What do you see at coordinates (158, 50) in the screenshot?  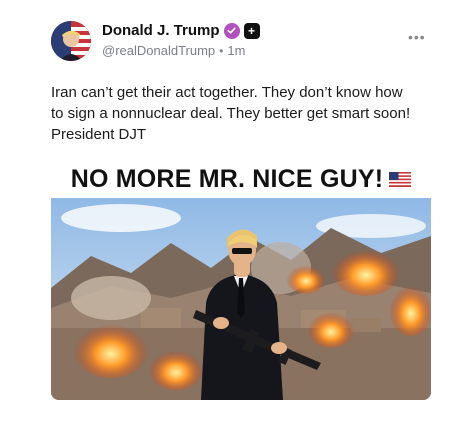 I see `author-handle: @realDonaldTrump` at bounding box center [158, 50].